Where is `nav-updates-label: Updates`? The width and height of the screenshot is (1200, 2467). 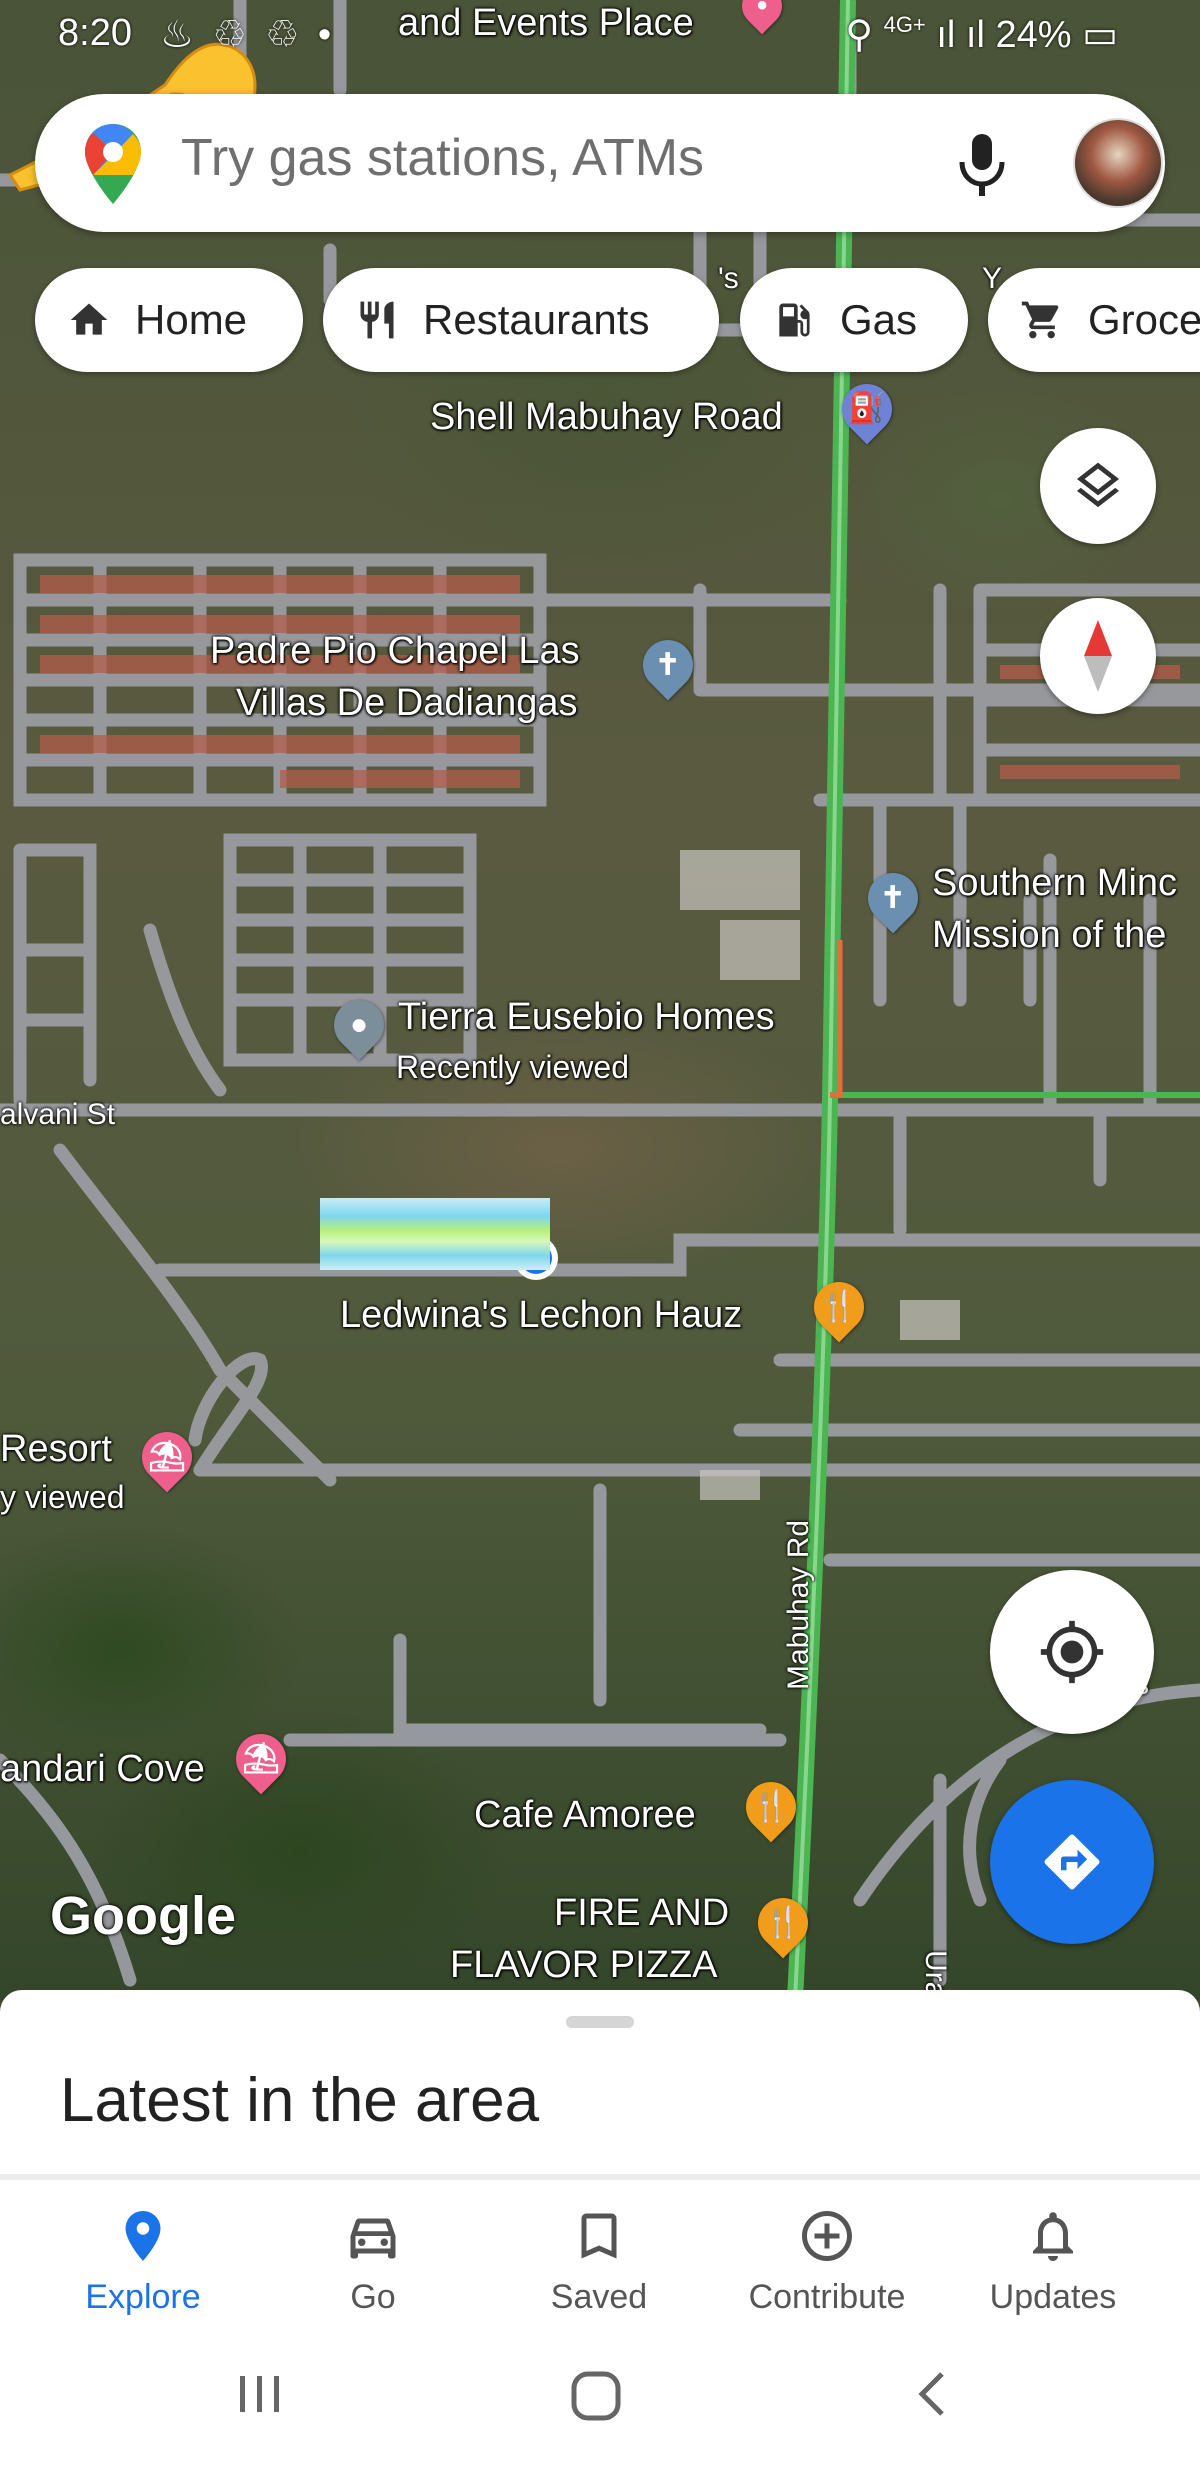
nav-updates-label: Updates is located at coordinates (1053, 2297).